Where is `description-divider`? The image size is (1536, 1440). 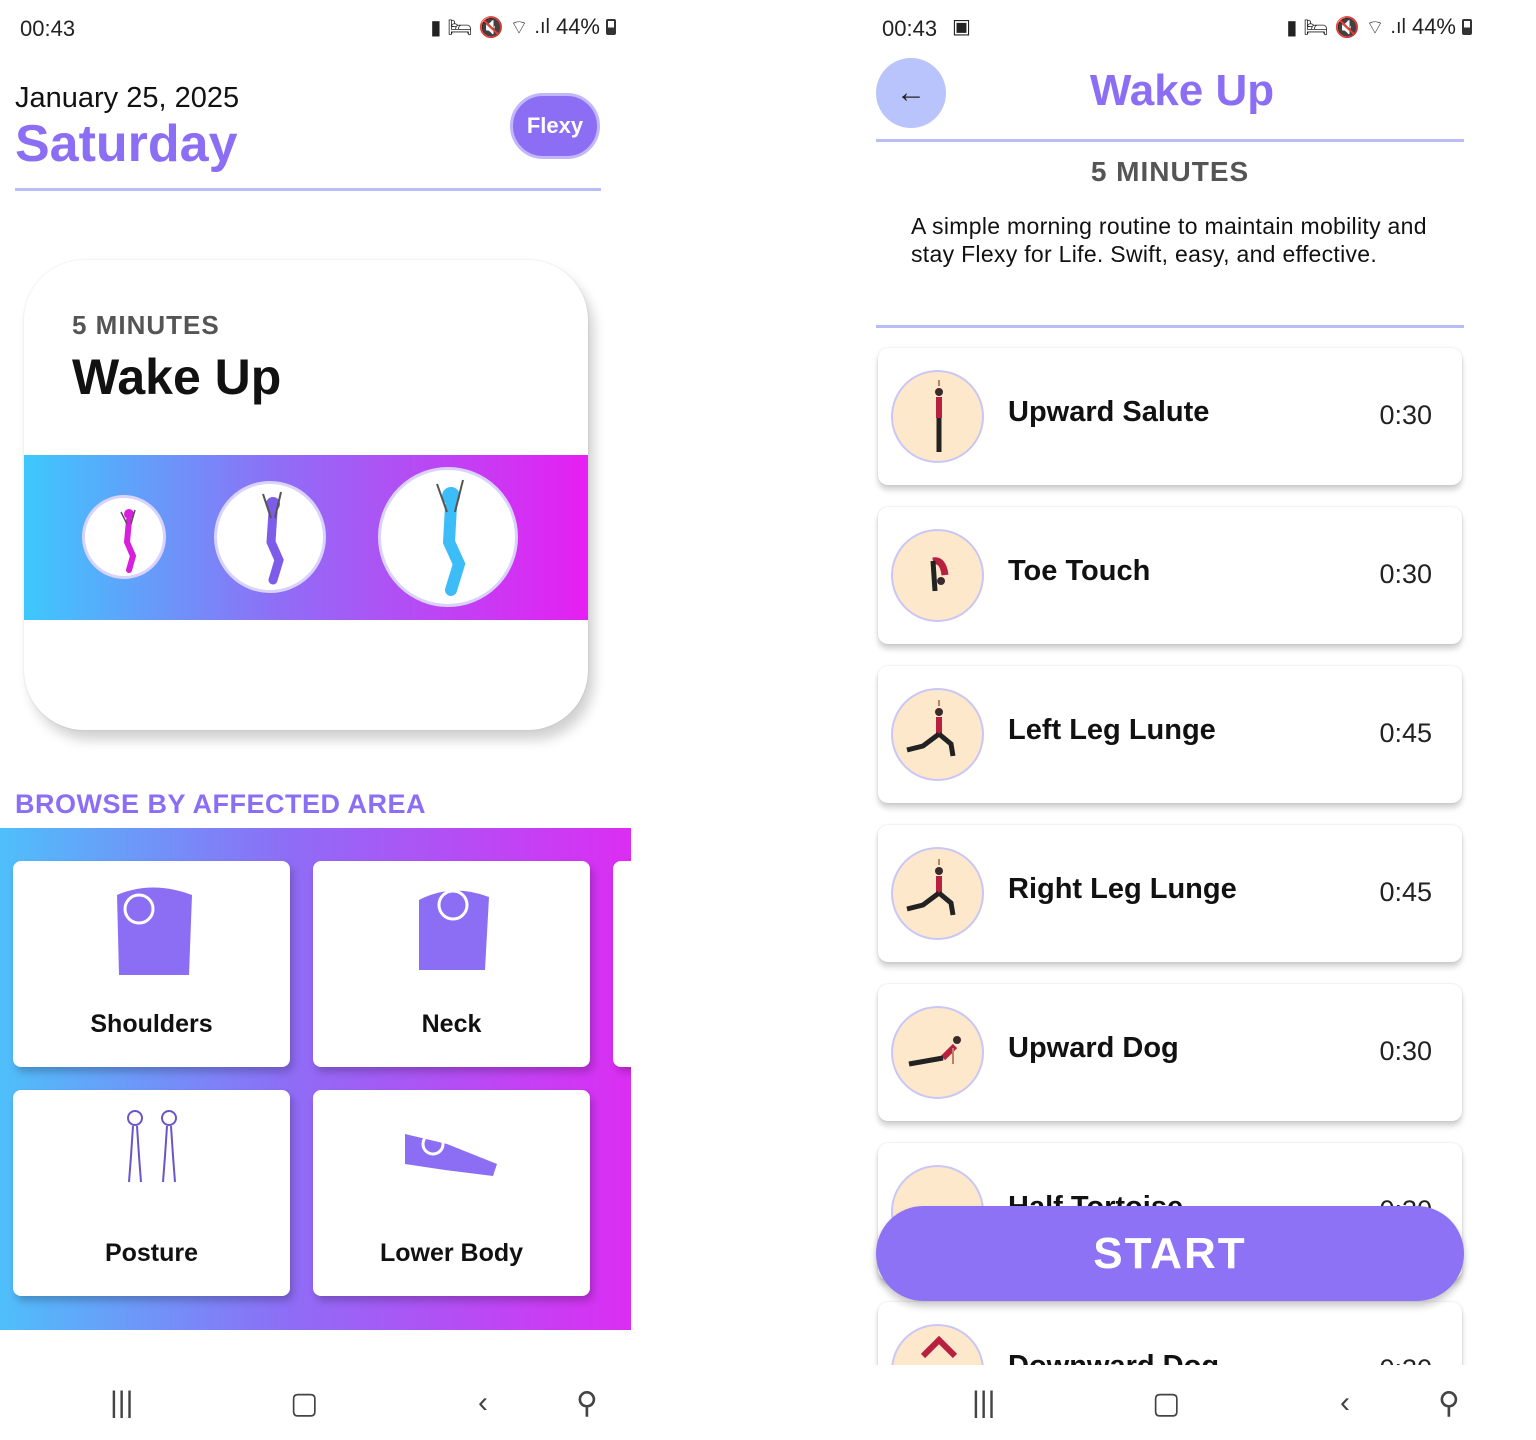 description-divider is located at coordinates (1170, 326).